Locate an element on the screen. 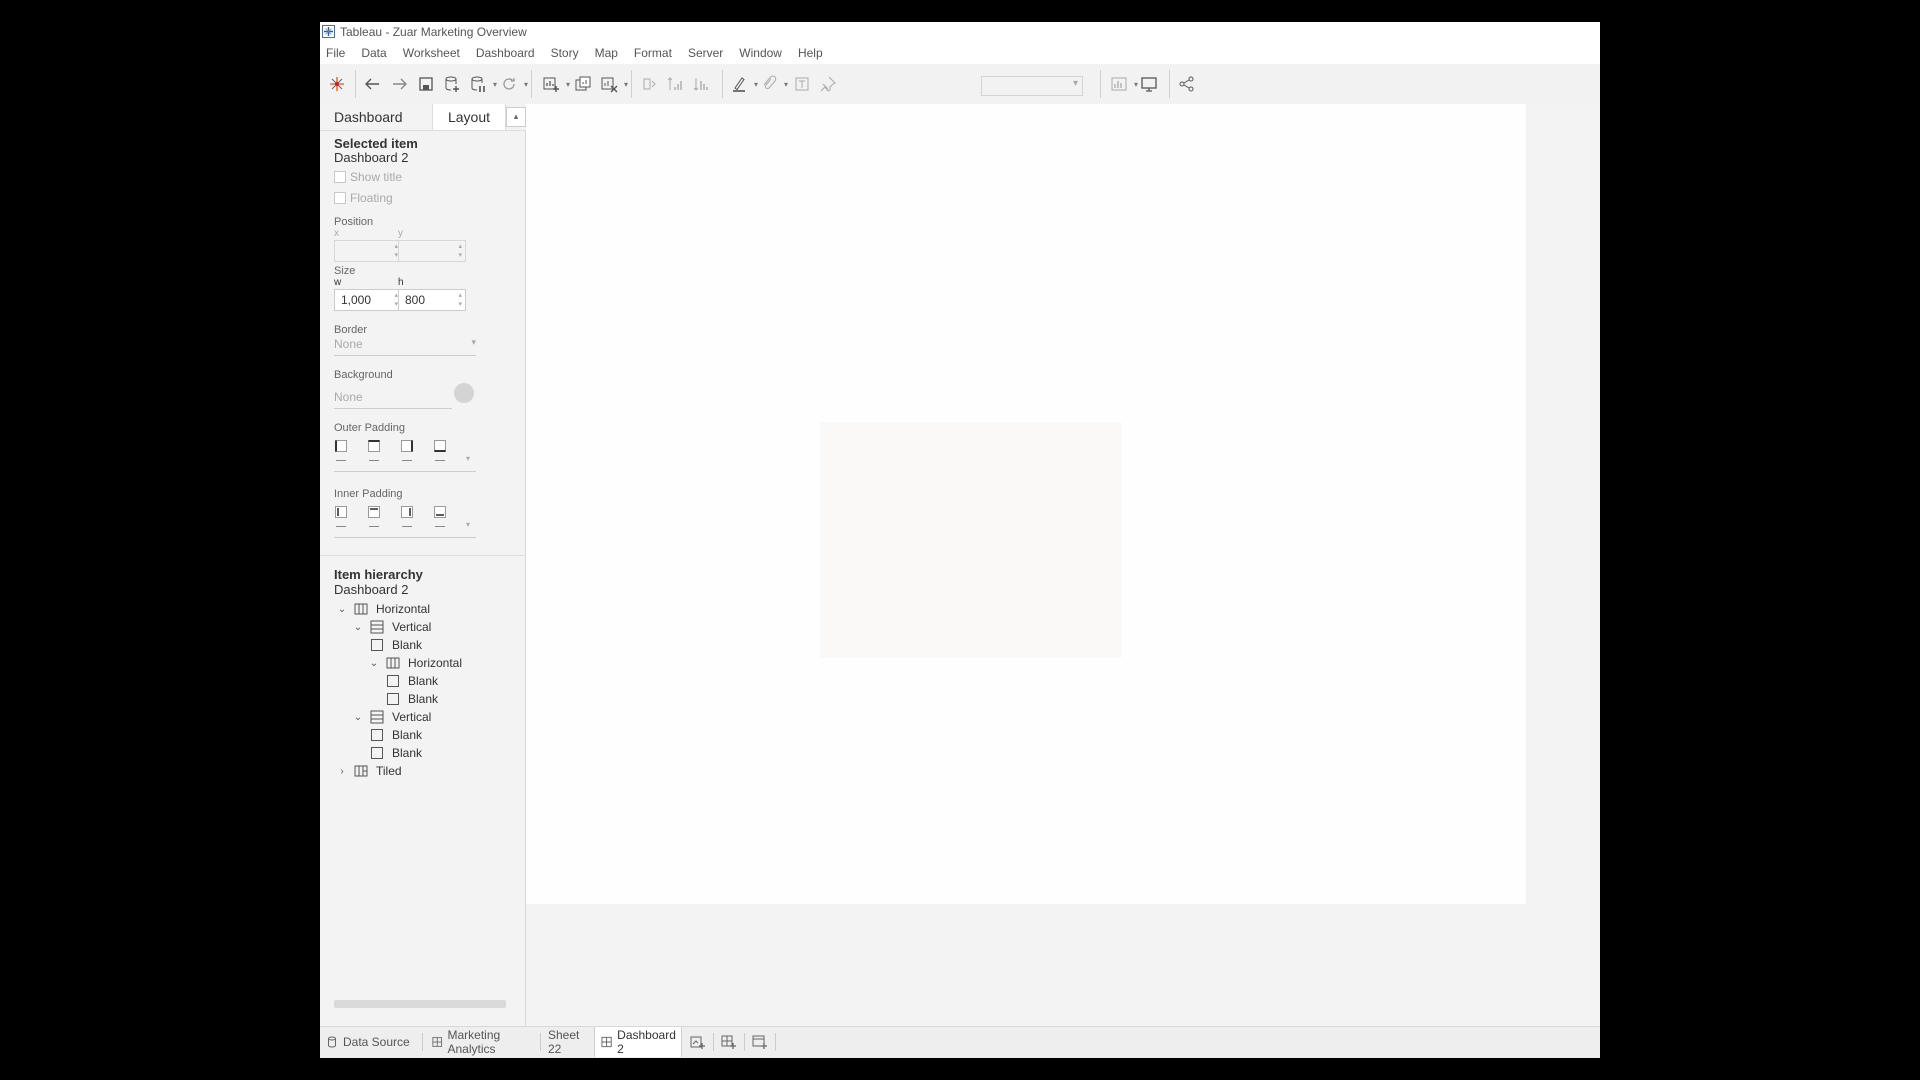 The height and width of the screenshot is (1080, 1920). share-icon is located at coordinates (1187, 84).